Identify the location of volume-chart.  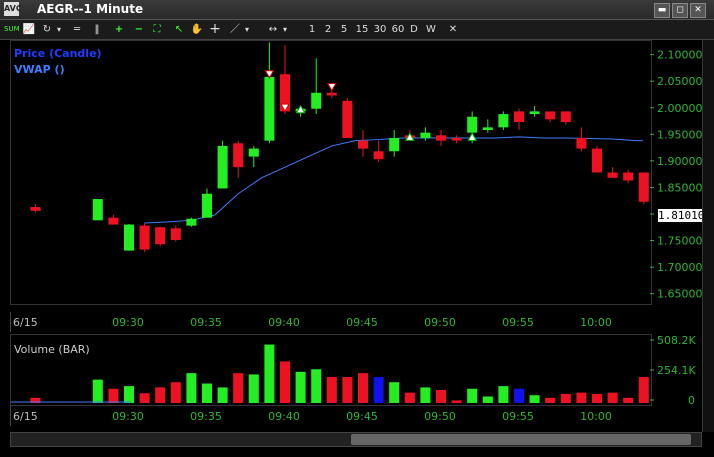
(338, 370).